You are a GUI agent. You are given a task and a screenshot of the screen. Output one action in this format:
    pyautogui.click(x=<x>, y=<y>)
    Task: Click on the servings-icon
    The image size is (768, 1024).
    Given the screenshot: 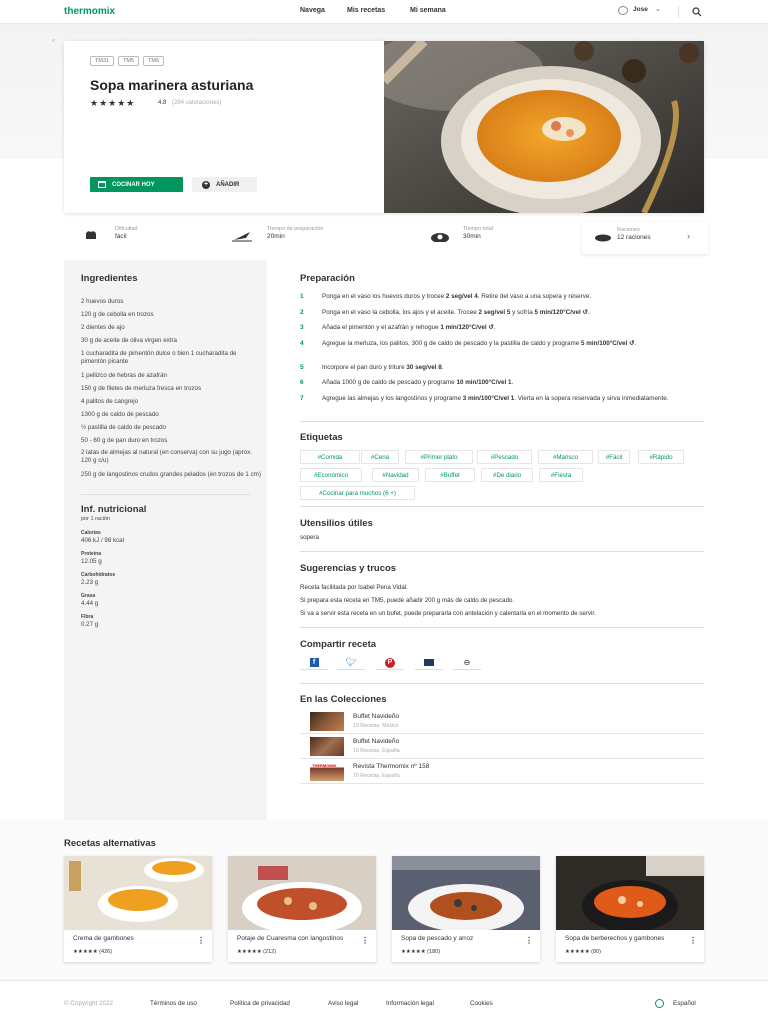 What is the action you would take?
    pyautogui.click(x=603, y=238)
    